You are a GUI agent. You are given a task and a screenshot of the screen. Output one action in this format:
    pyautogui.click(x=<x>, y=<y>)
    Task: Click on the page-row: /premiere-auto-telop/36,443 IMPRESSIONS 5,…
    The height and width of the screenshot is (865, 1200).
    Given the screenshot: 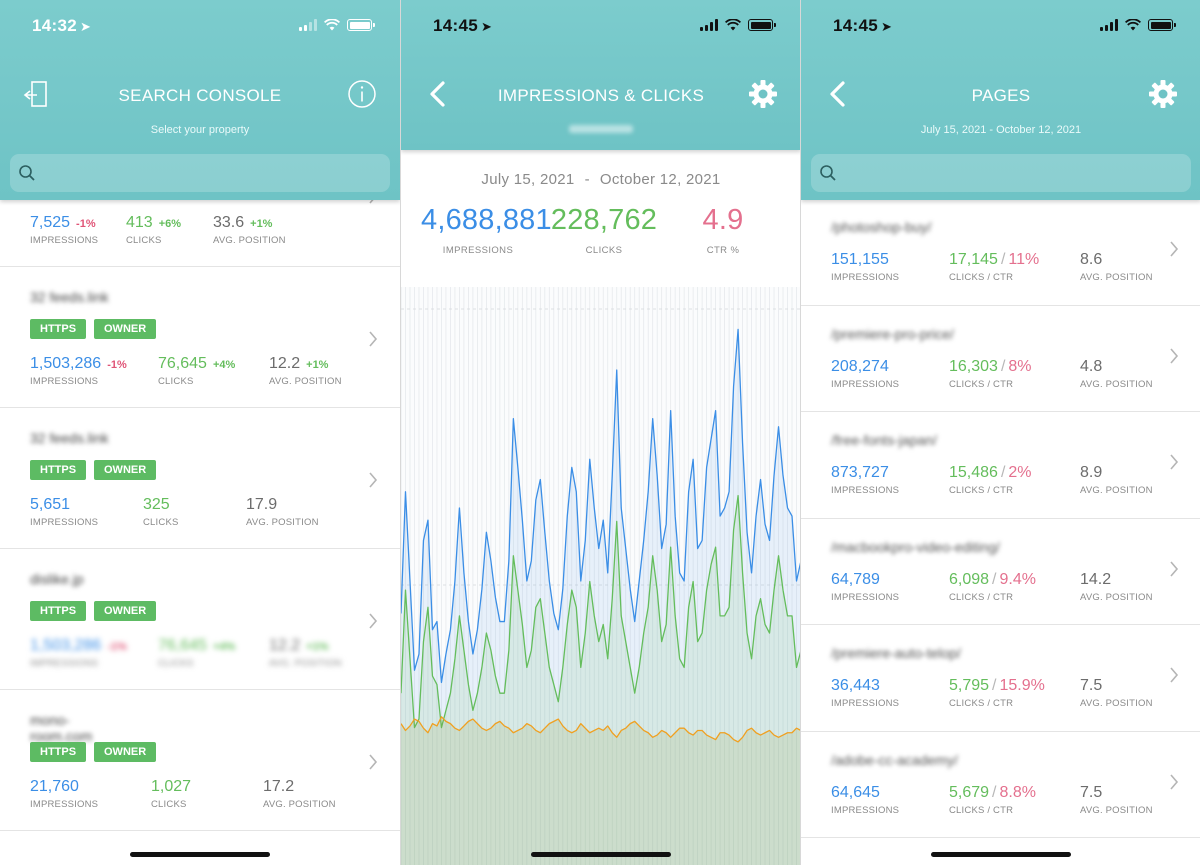 What is the action you would take?
    pyautogui.click(x=1000, y=678)
    